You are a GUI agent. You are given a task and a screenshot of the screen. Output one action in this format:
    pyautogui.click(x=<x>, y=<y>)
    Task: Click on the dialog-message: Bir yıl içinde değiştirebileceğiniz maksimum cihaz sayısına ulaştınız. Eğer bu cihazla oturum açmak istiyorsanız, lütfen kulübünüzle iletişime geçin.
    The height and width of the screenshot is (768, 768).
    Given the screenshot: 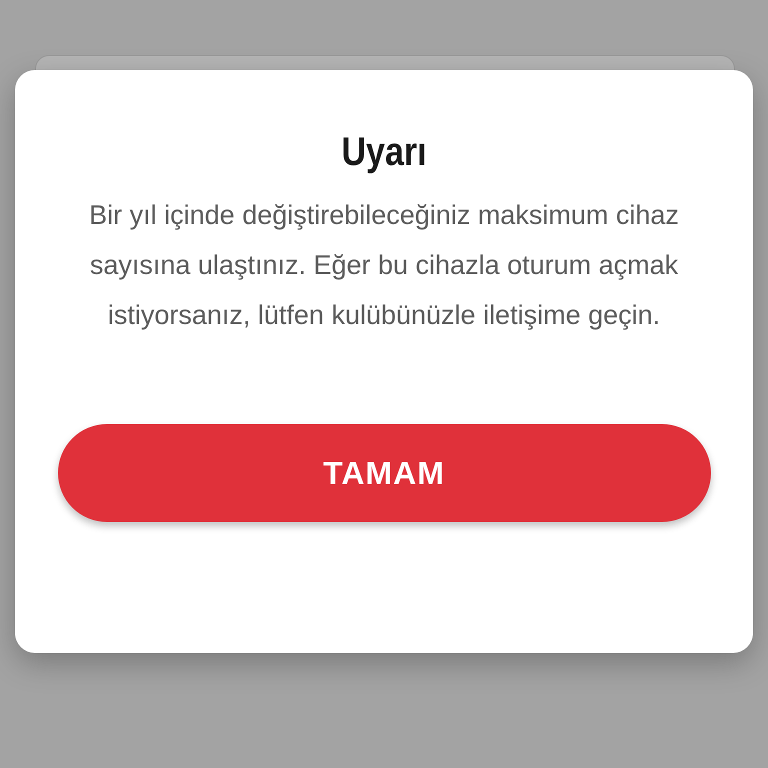 What is the action you would take?
    pyautogui.click(x=384, y=265)
    